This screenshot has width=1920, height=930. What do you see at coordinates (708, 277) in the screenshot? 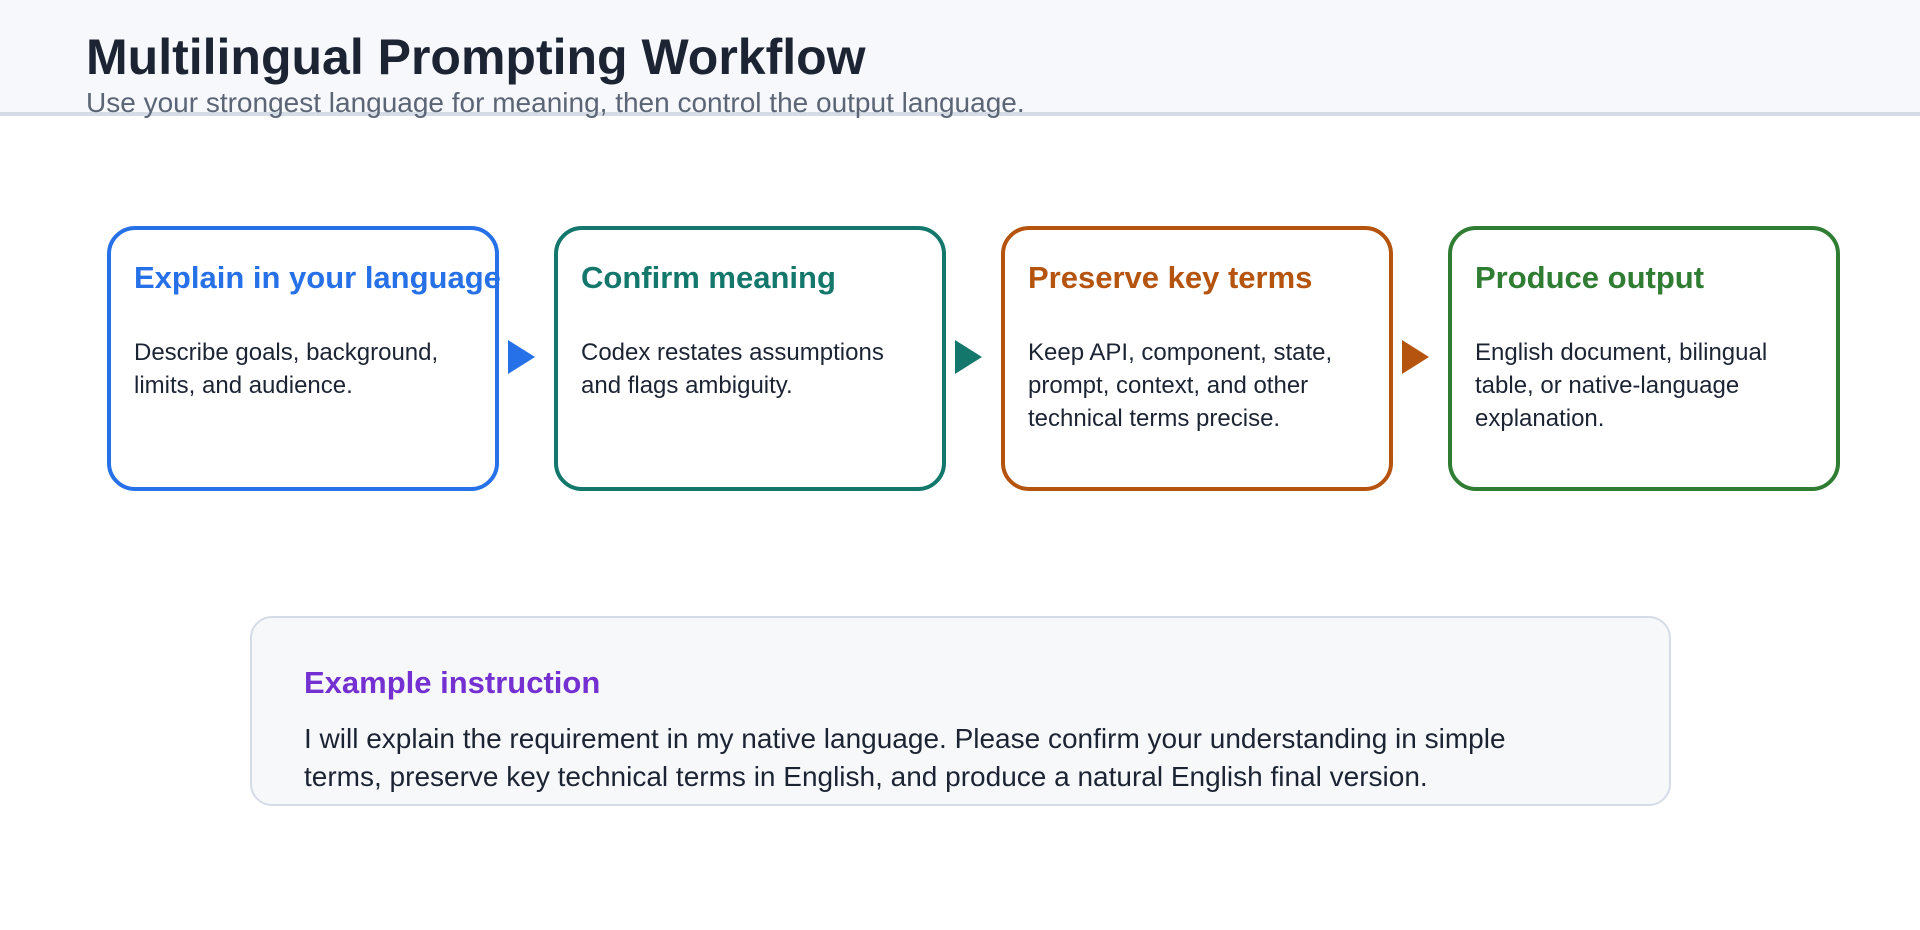
I see `step-title: Confirm meaning` at bounding box center [708, 277].